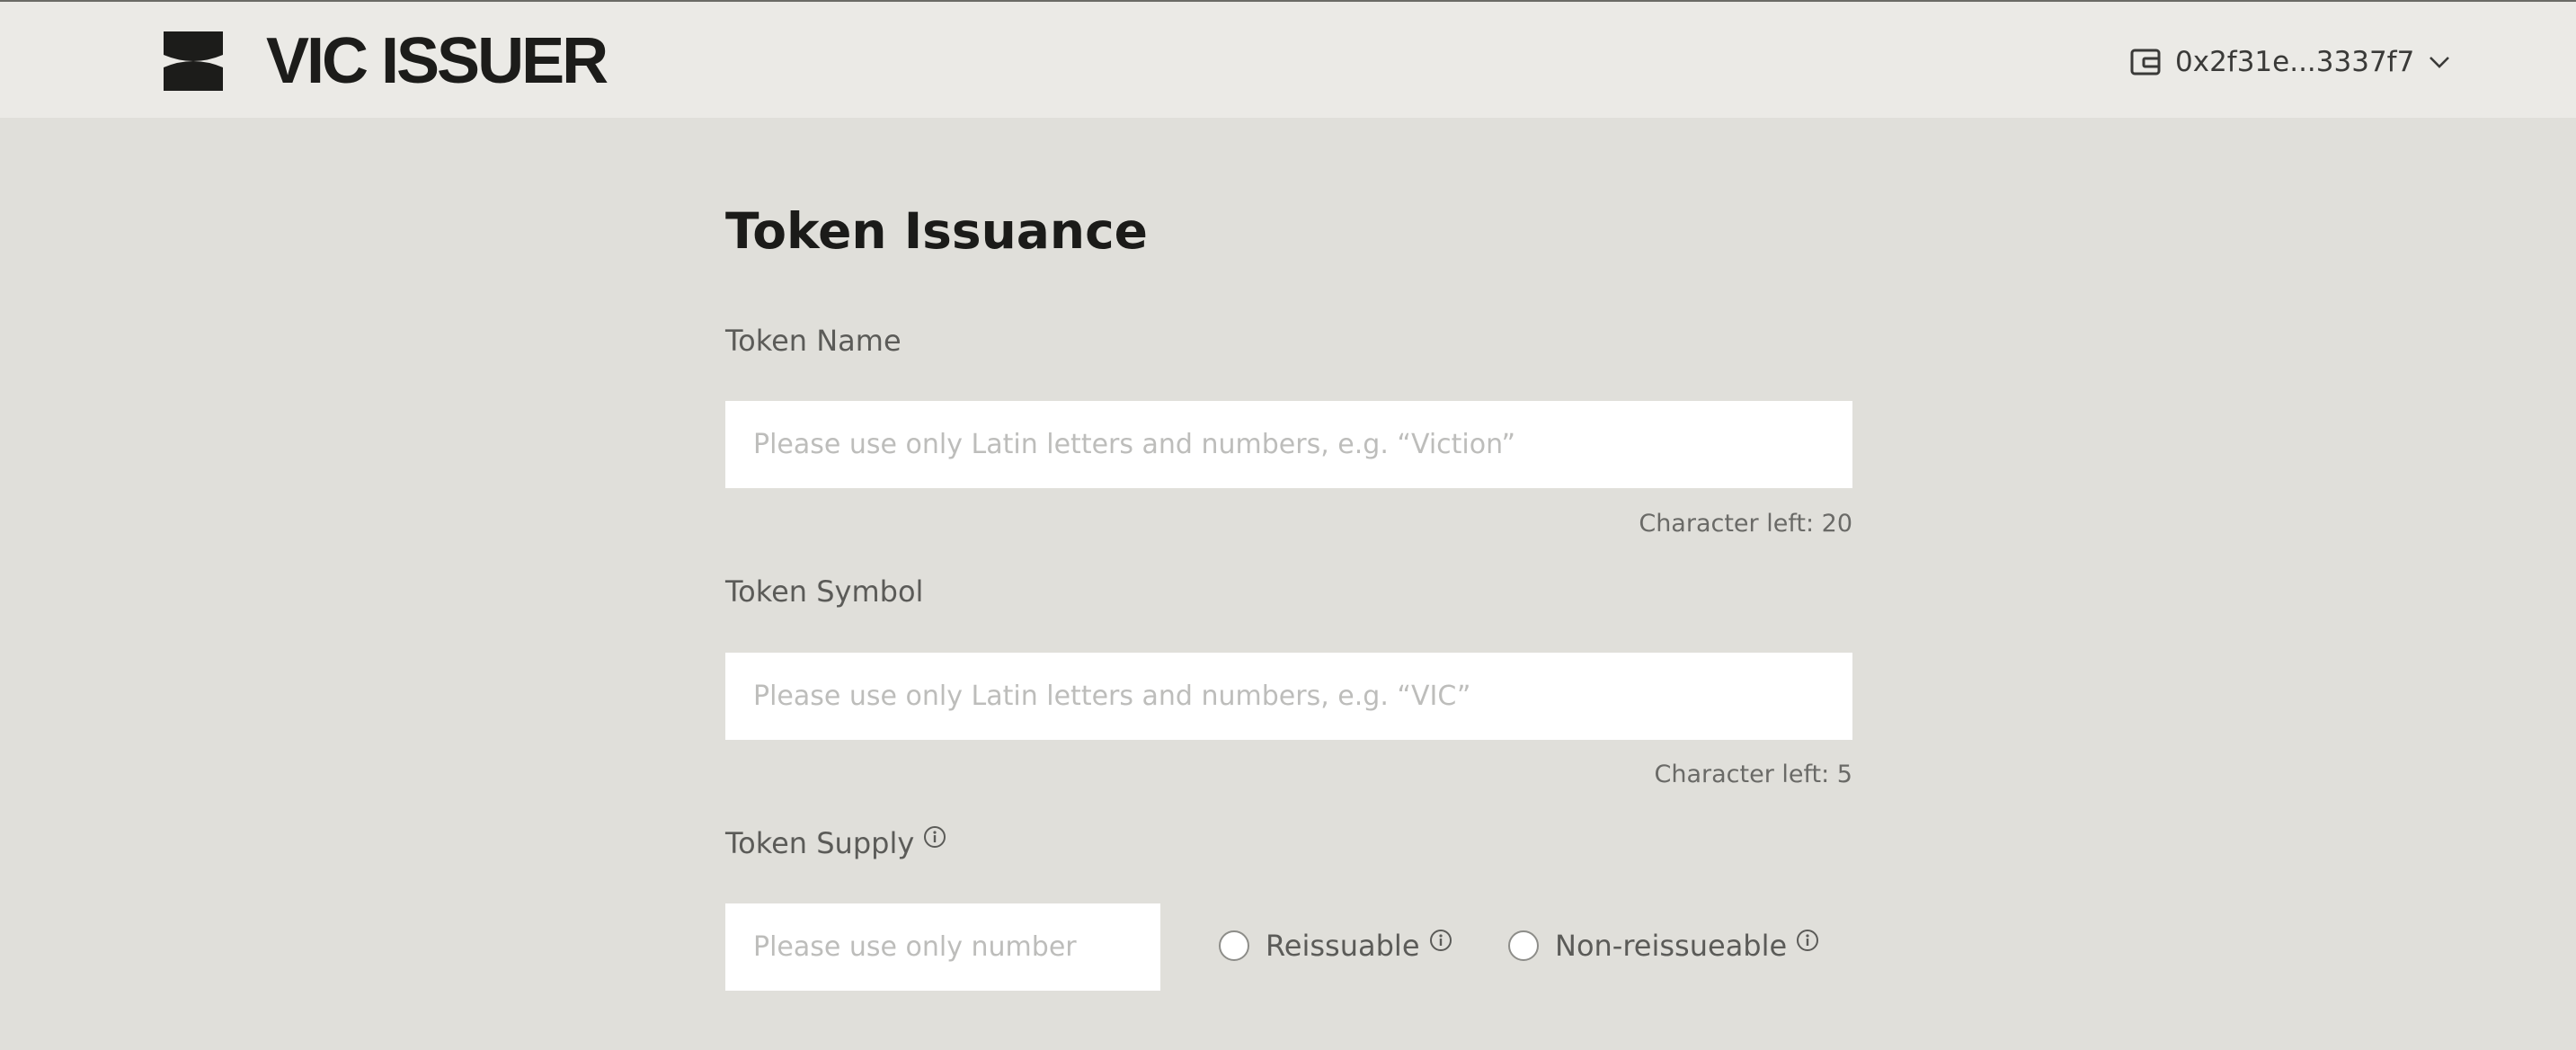 The height and width of the screenshot is (1050, 2576). What do you see at coordinates (942, 947) in the screenshot?
I see `token-supply-input` at bounding box center [942, 947].